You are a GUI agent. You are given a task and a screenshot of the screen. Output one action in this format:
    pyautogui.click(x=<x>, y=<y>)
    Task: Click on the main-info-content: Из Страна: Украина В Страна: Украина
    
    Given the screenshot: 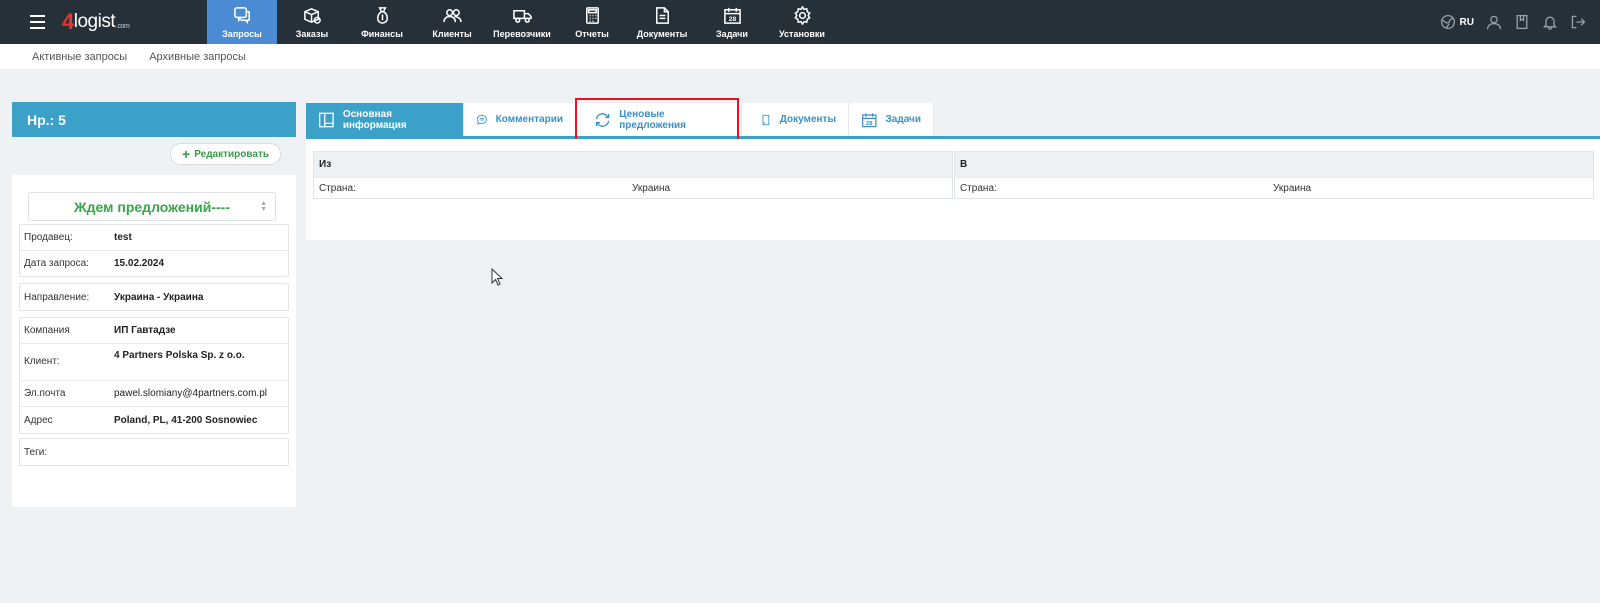 What is the action you would take?
    pyautogui.click(x=953, y=189)
    